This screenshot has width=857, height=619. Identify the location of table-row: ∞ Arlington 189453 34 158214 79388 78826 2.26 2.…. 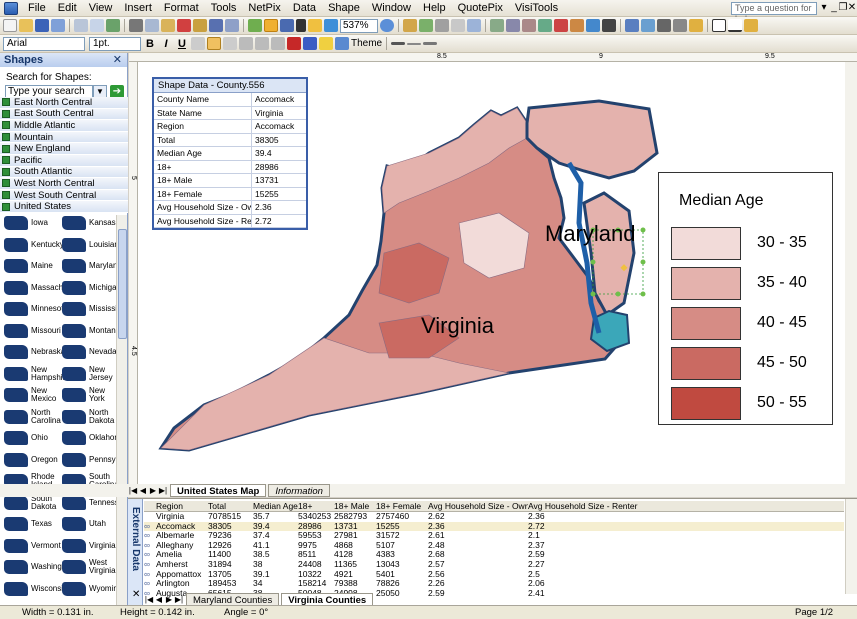
(494, 584).